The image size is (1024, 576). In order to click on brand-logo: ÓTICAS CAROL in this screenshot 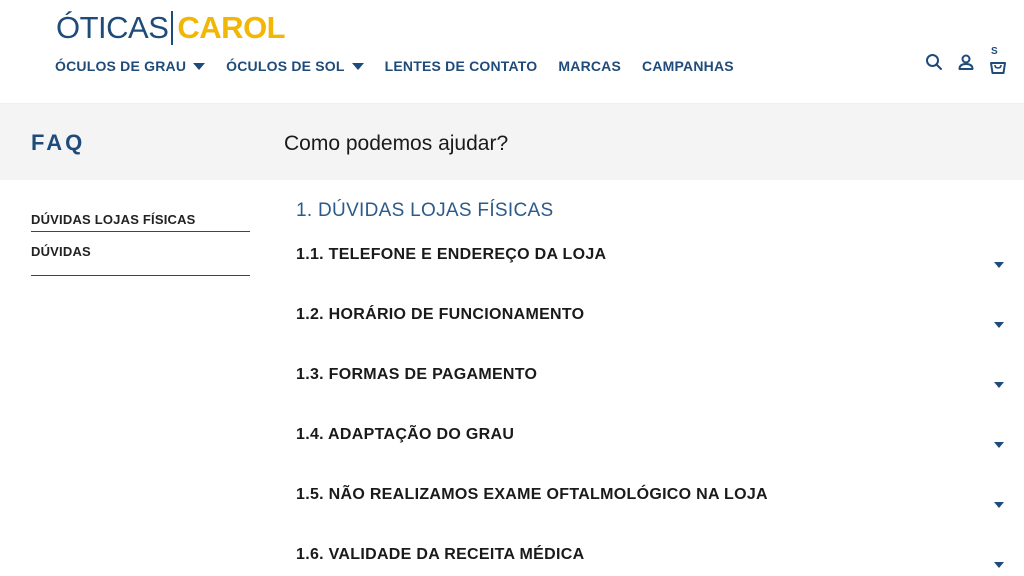, I will do `click(171, 28)`.